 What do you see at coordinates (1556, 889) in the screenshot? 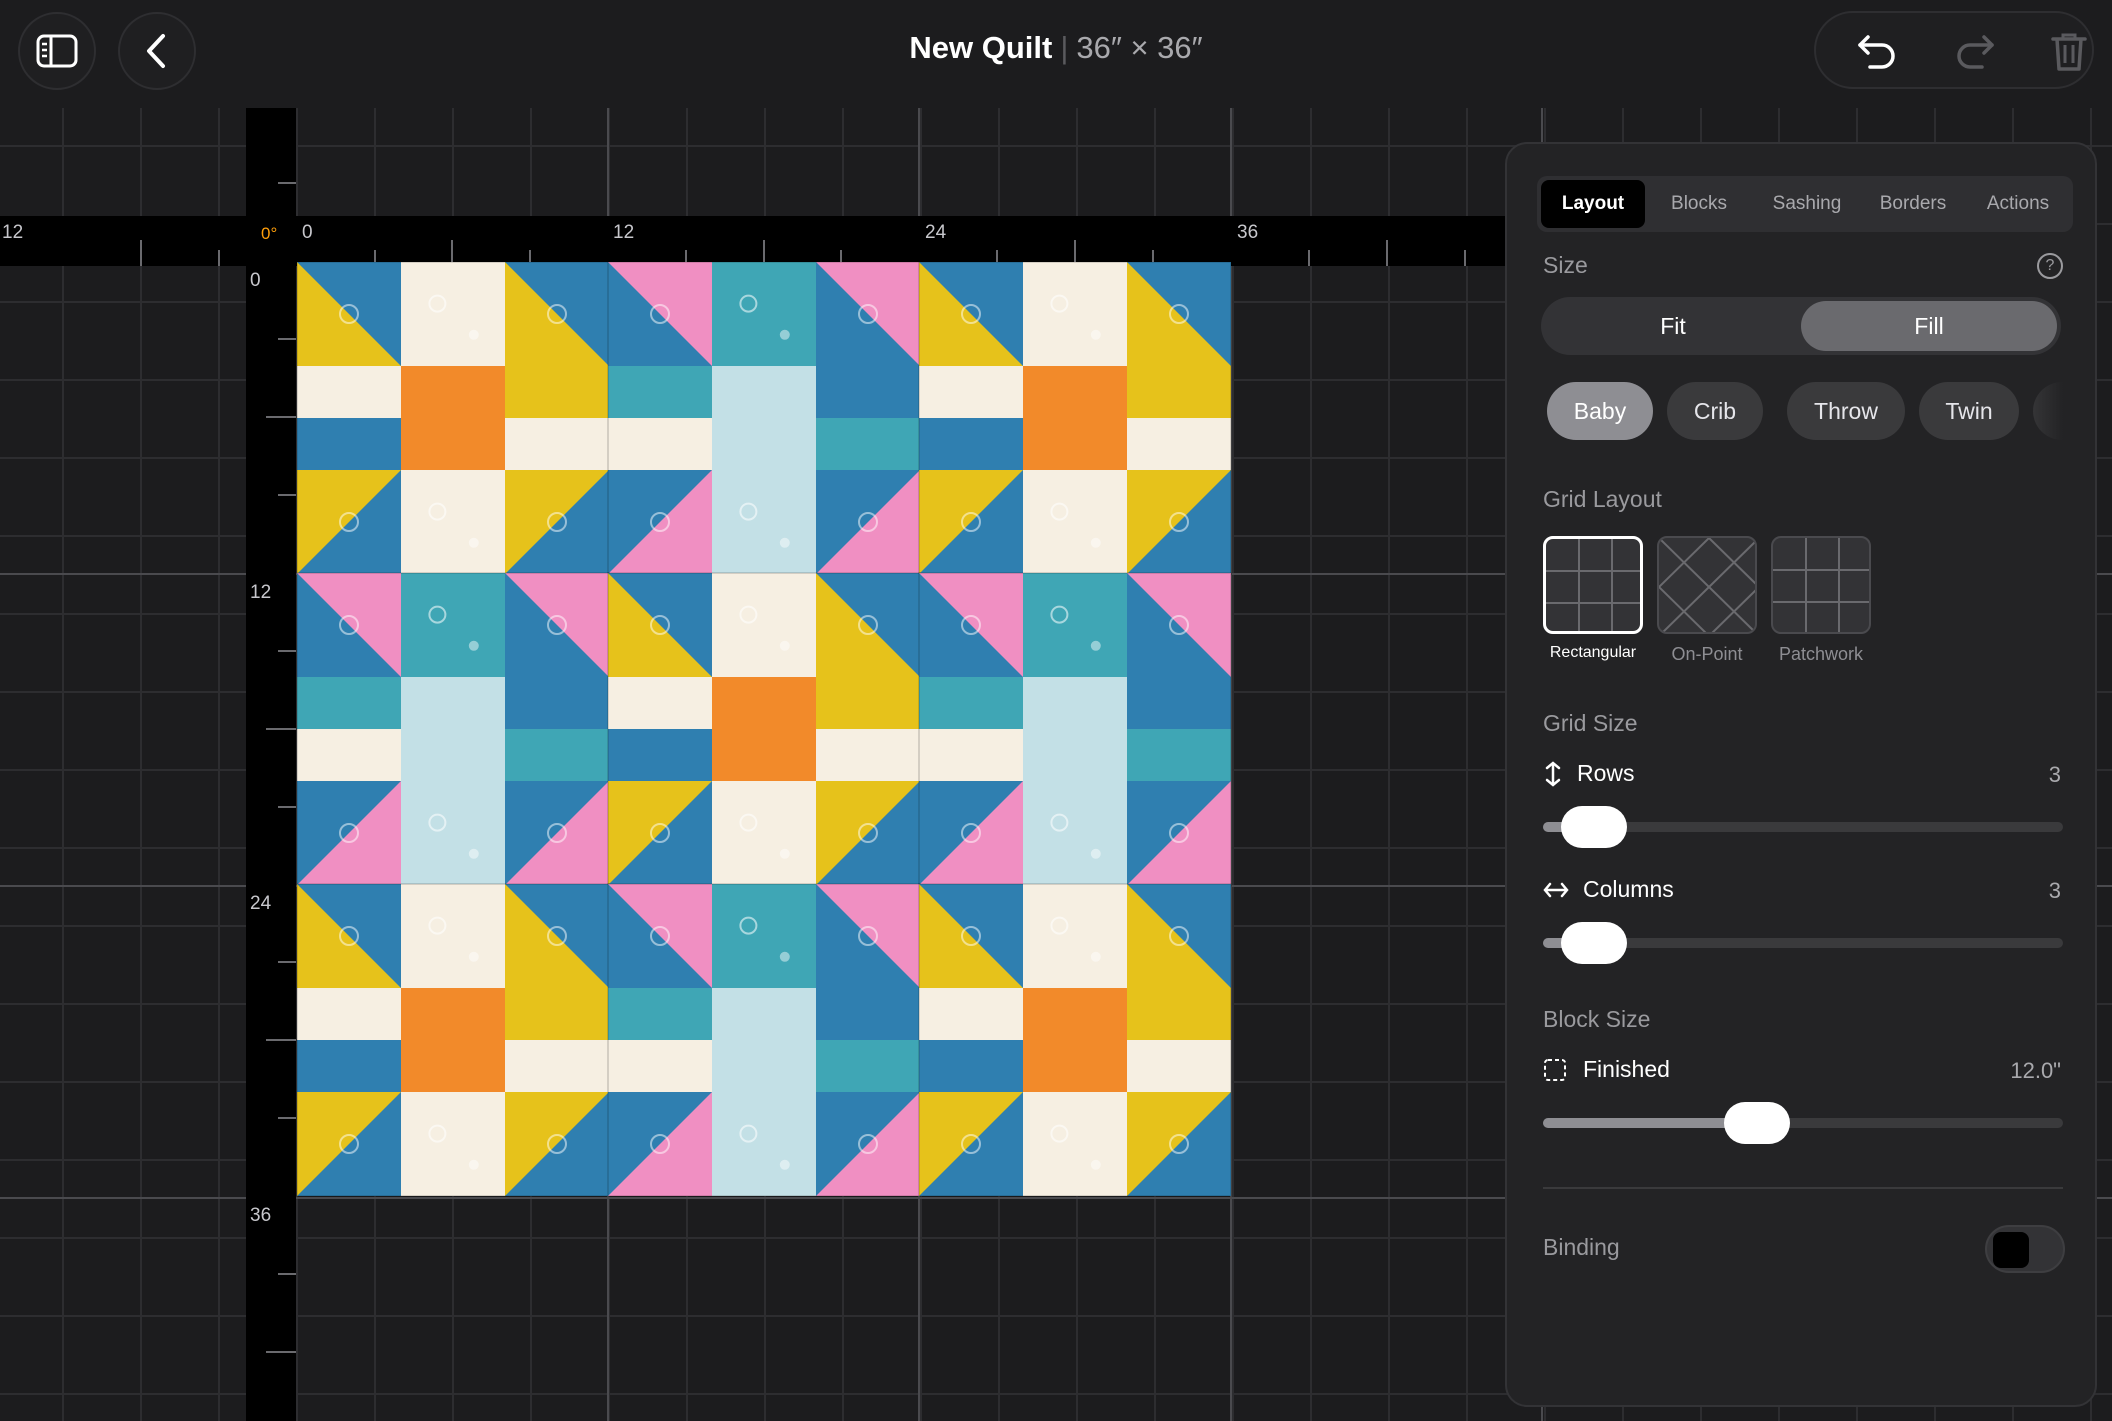
I see `horizontal-arrows-icon` at bounding box center [1556, 889].